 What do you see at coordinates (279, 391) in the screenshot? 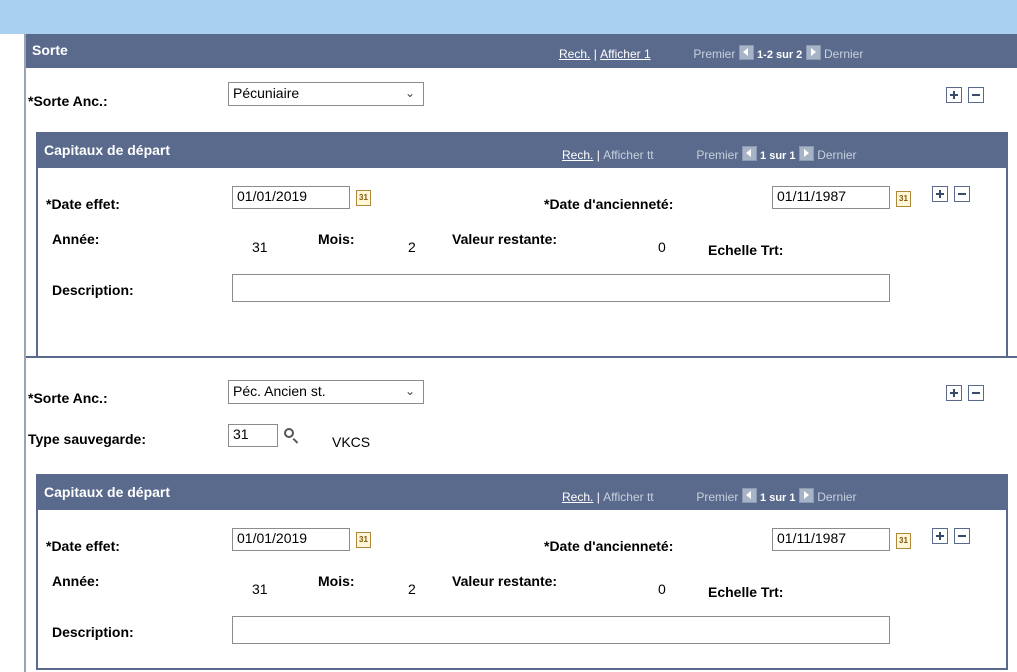
I see `sorte-anc-value: Péc. Ancien st.` at bounding box center [279, 391].